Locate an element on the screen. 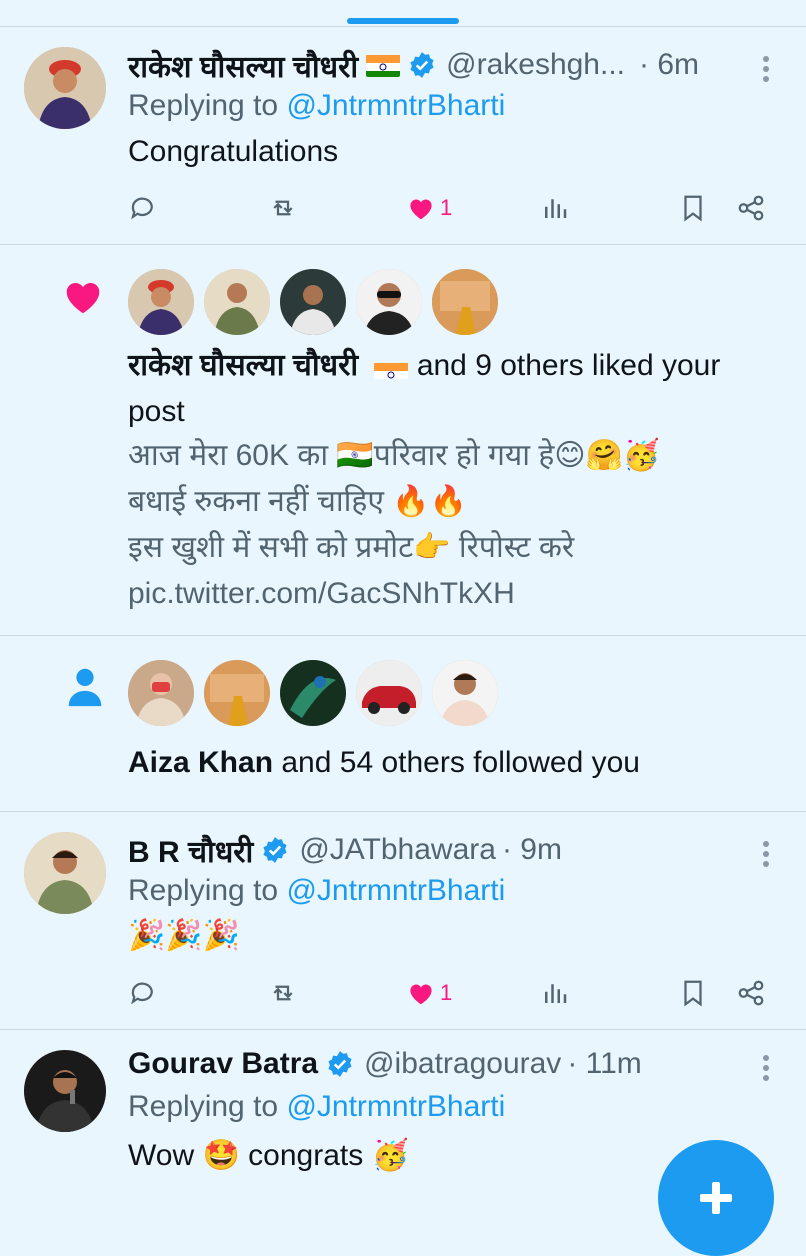 This screenshot has height=1256, width=806. timestamp: · 11m is located at coordinates (604, 1063).